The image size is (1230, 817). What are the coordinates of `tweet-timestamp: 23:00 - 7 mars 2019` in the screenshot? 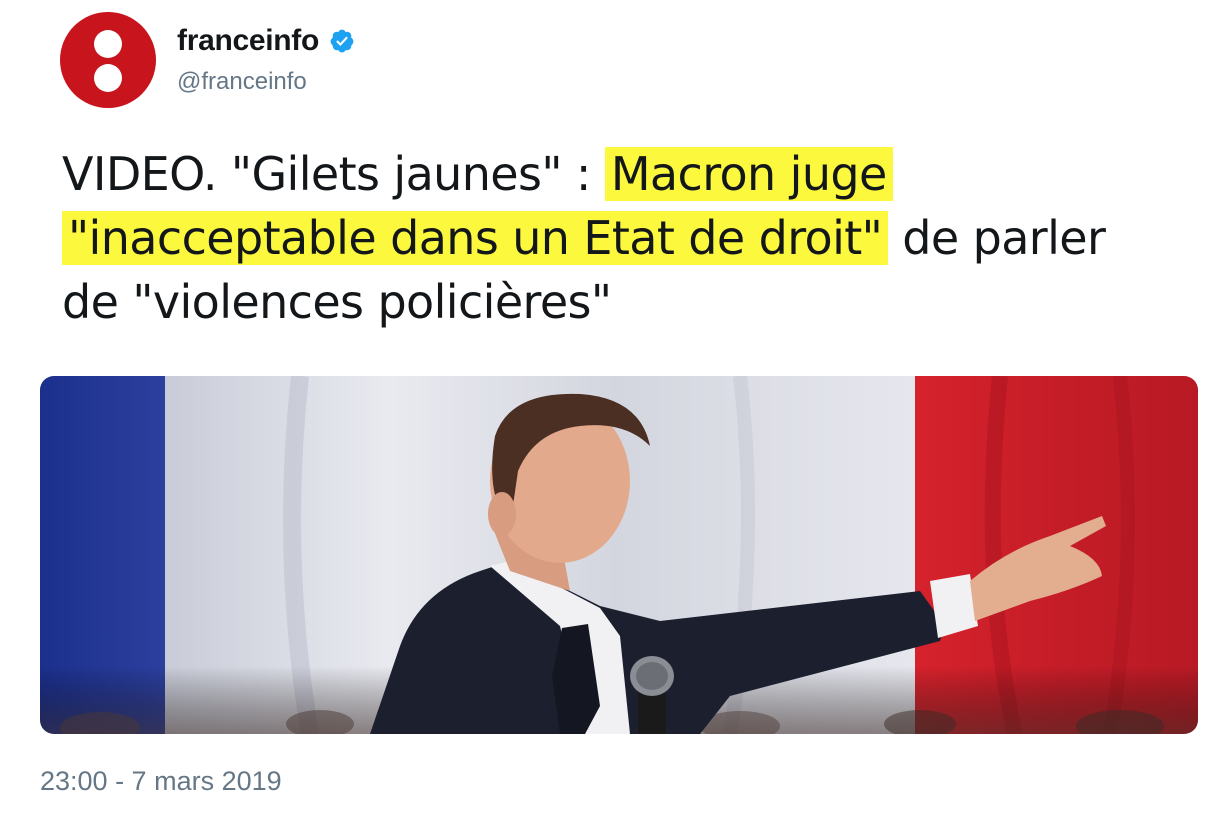 It's located at (161, 781).